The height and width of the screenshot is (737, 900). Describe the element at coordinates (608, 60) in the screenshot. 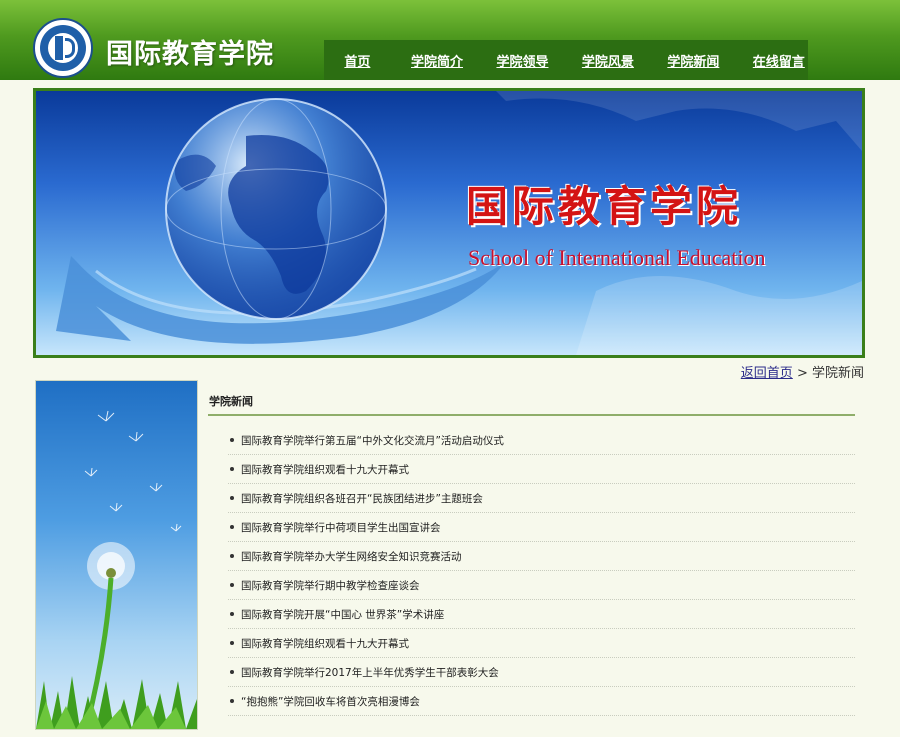

I see `nav-scenery: 学院风景` at that location.